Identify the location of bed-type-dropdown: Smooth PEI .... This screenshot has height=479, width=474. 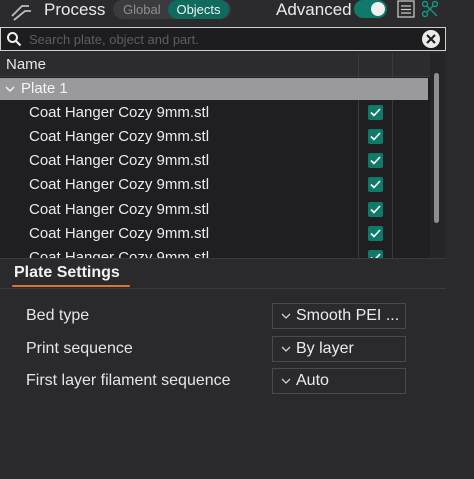
(339, 316).